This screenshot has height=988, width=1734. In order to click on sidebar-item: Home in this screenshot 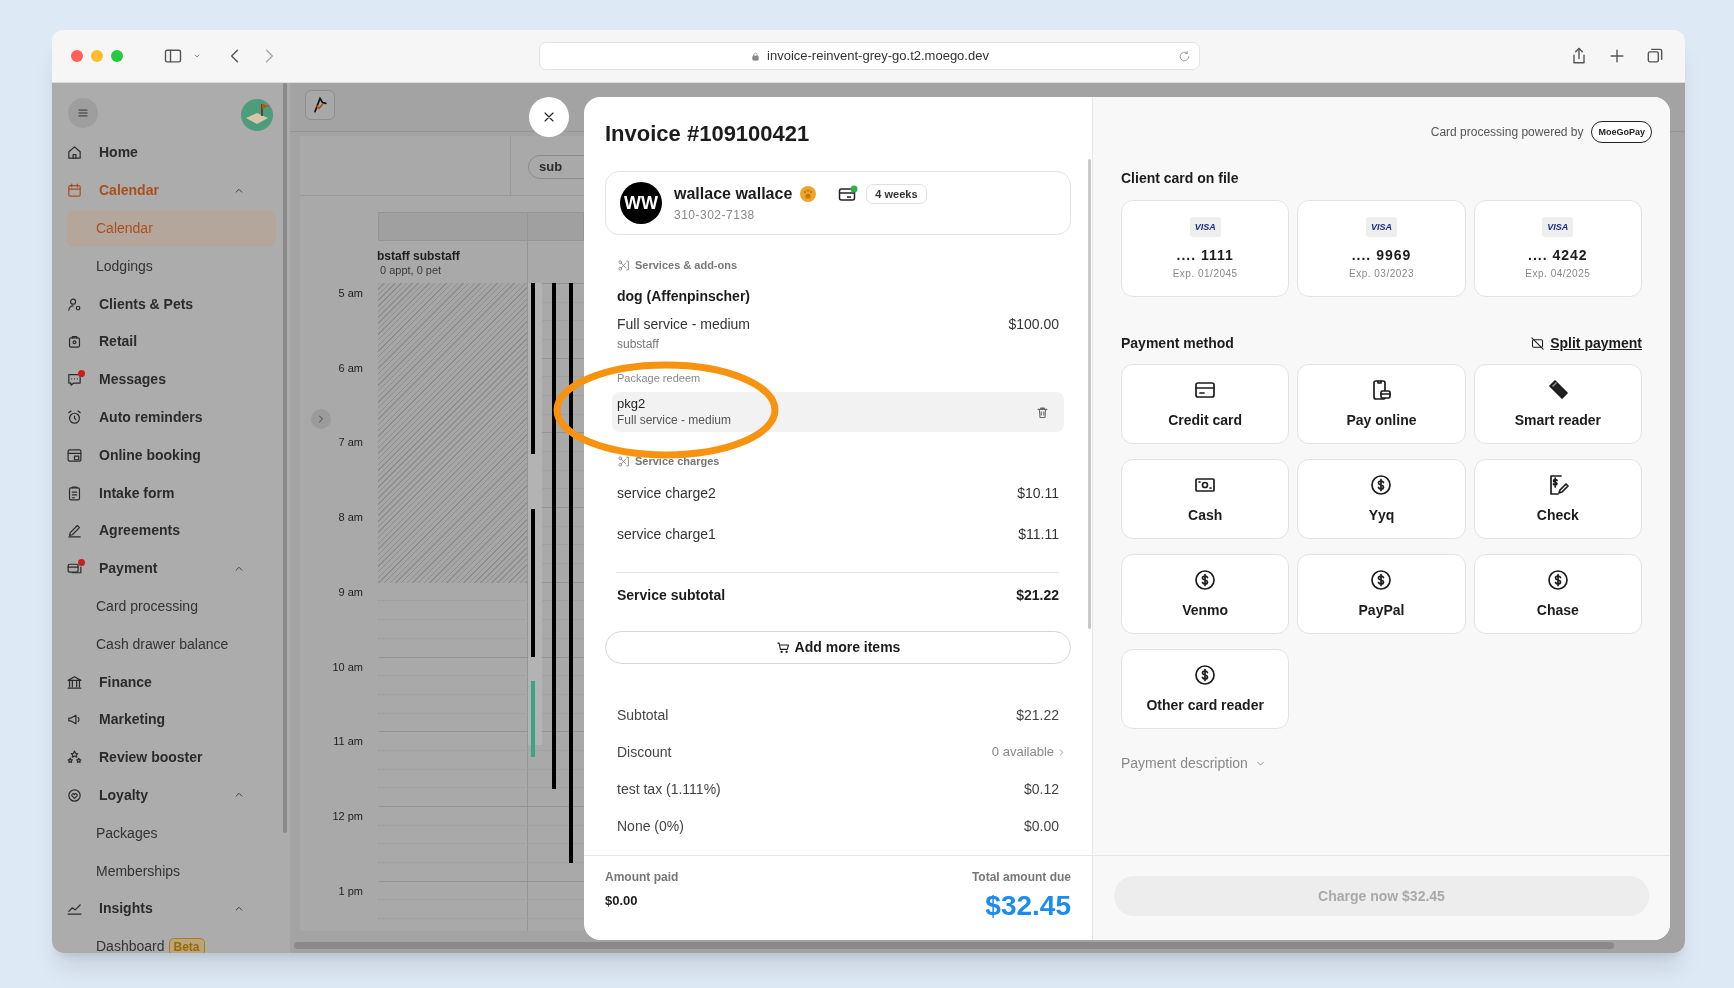, I will do `click(171, 153)`.